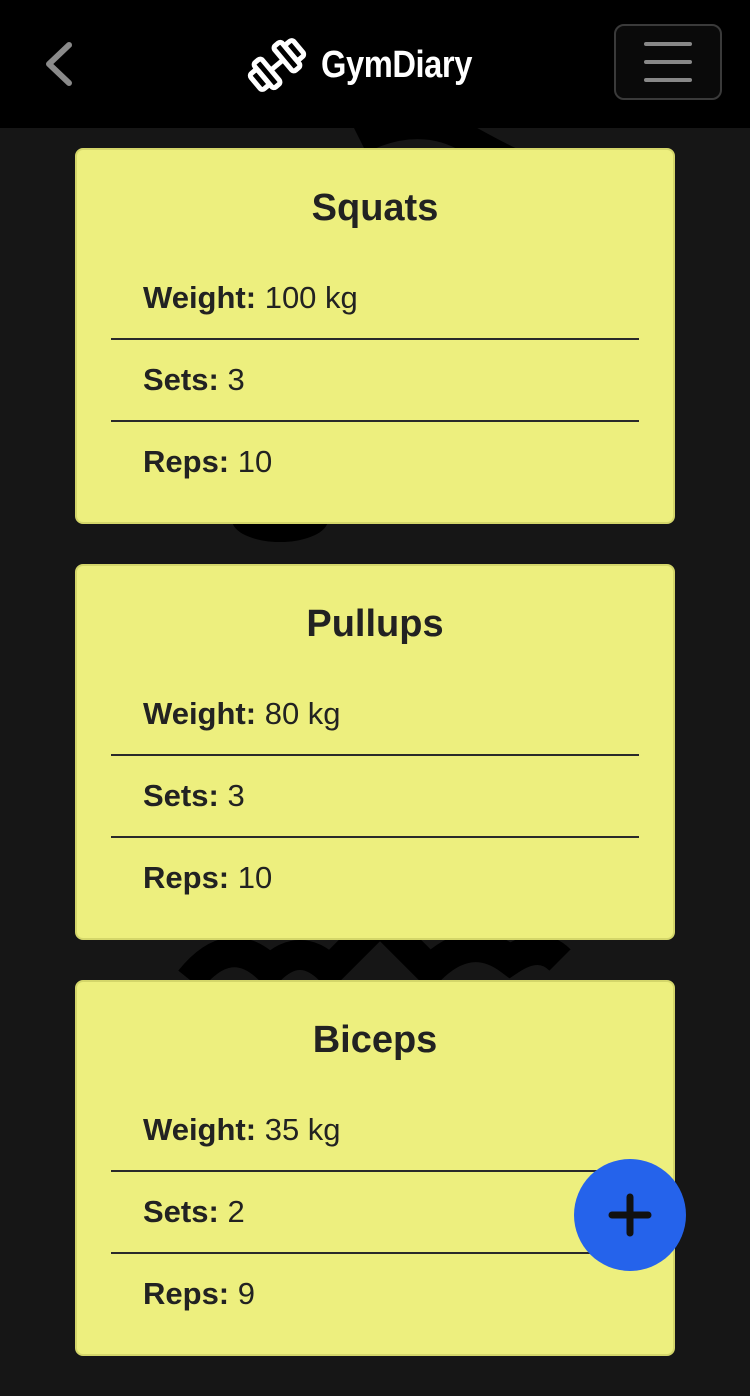 The width and height of the screenshot is (750, 1396). I want to click on plus-icon, so click(630, 1215).